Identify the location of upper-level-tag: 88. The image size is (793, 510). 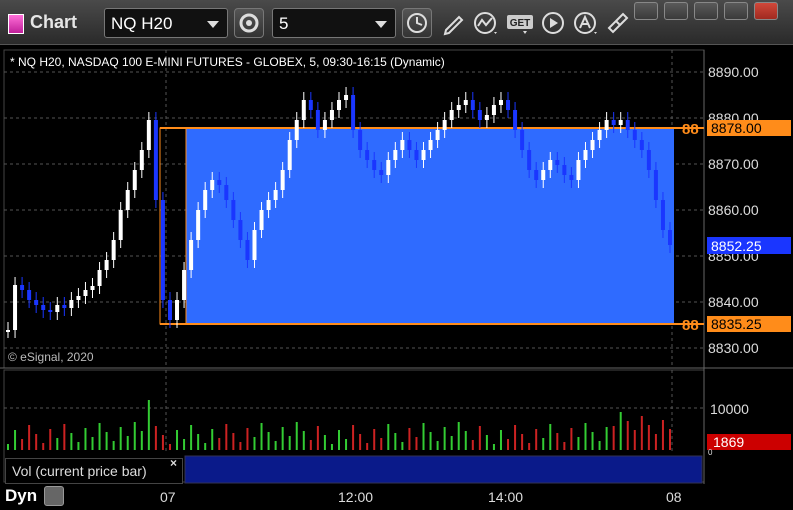
(690, 129).